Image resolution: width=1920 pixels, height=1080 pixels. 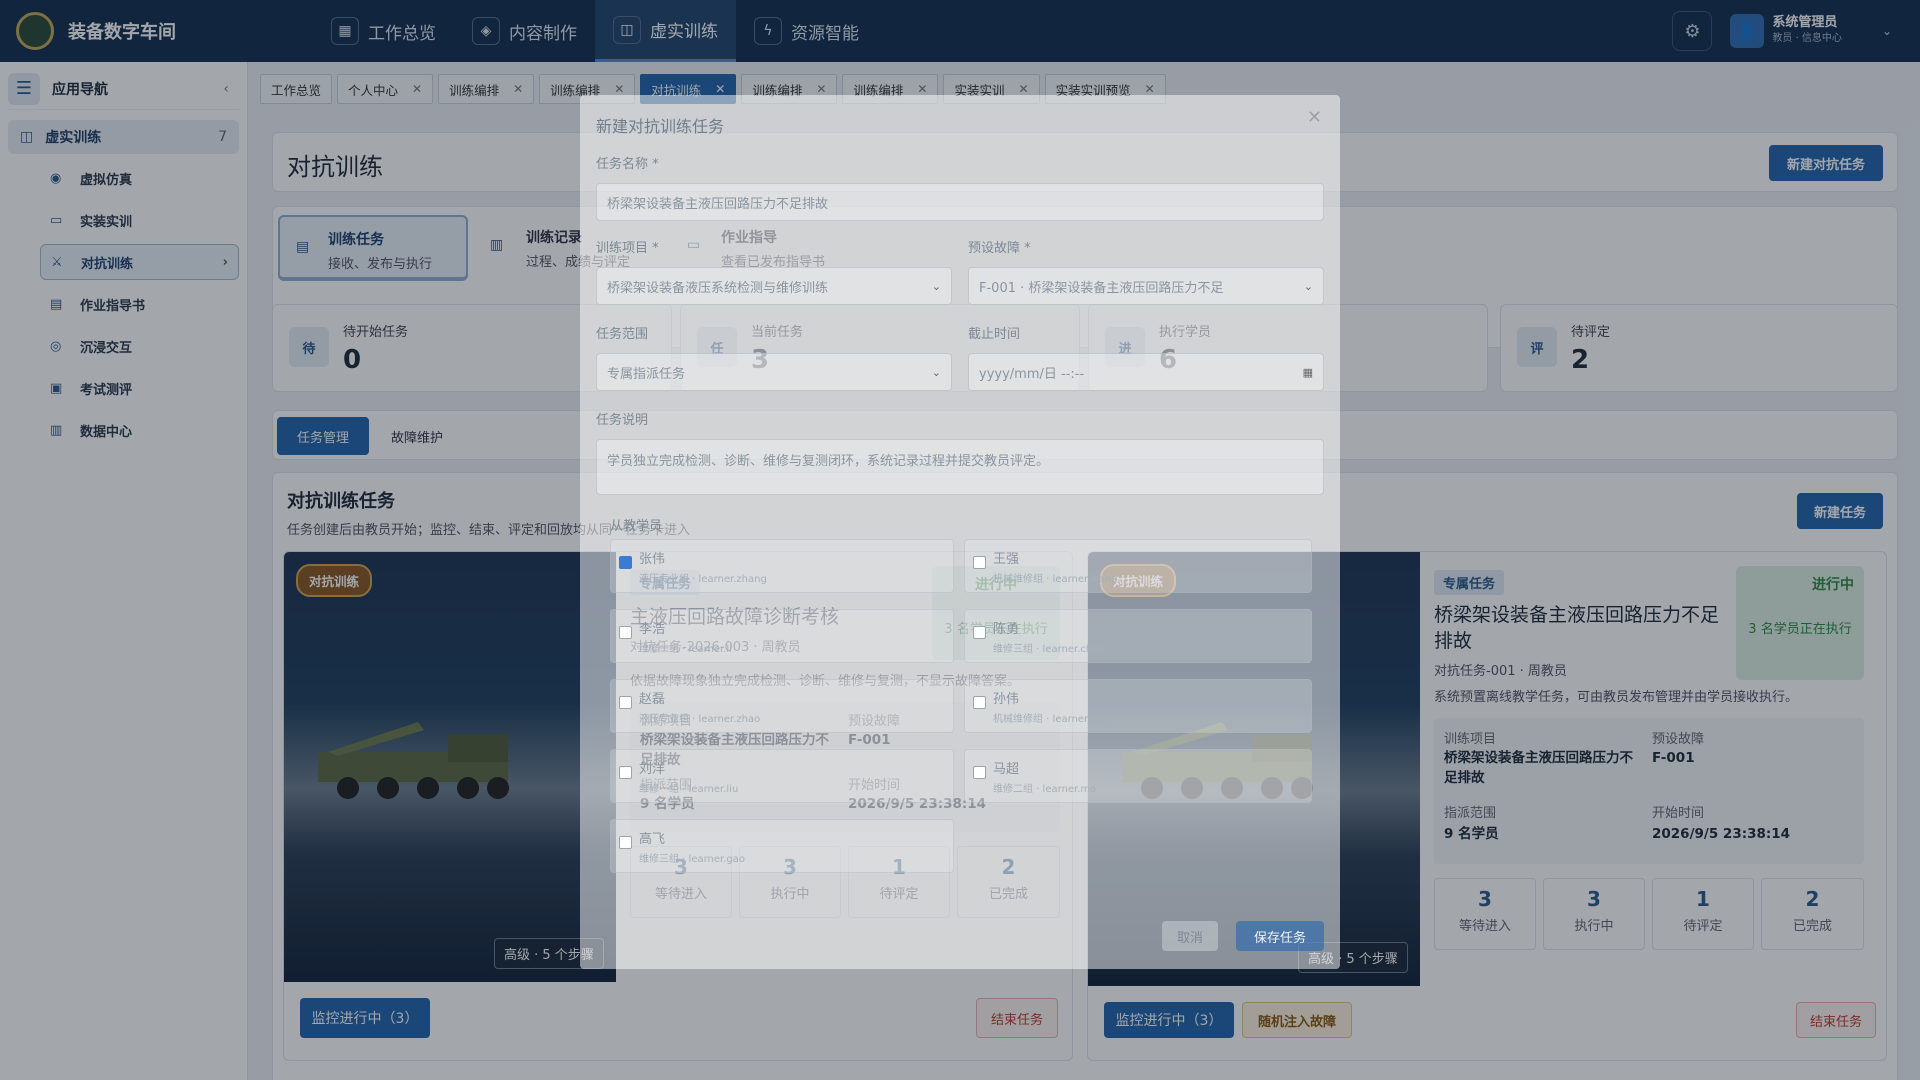 I want to click on cancel-button: 取消, so click(x=1190, y=936).